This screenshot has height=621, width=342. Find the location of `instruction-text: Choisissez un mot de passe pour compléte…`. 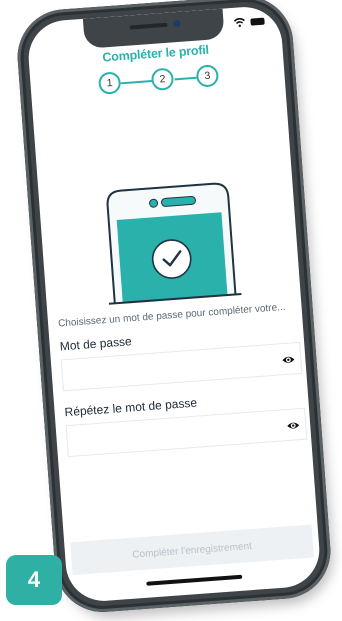

instruction-text: Choisissez un mot de passe pour compléte… is located at coordinates (171, 315).